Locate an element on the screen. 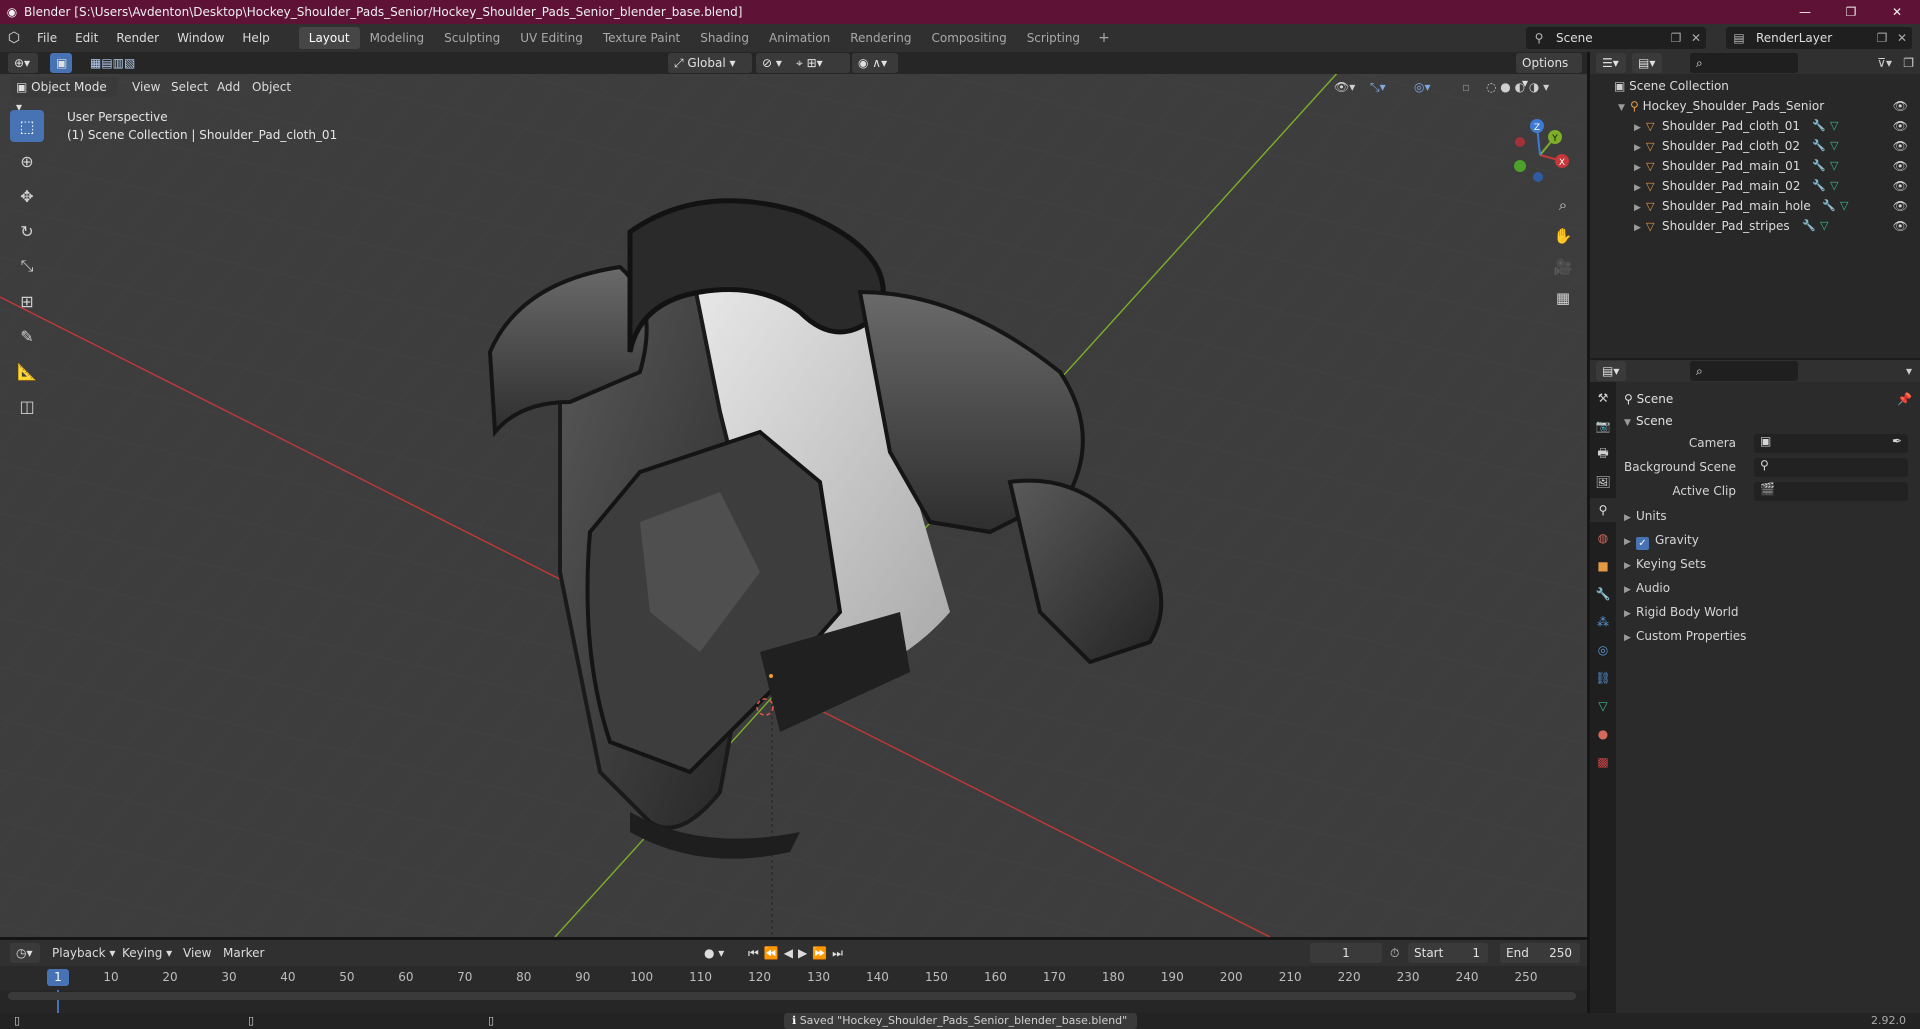 The height and width of the screenshot is (1029, 1920). material-tab-icon: ● is located at coordinates (1603, 734).